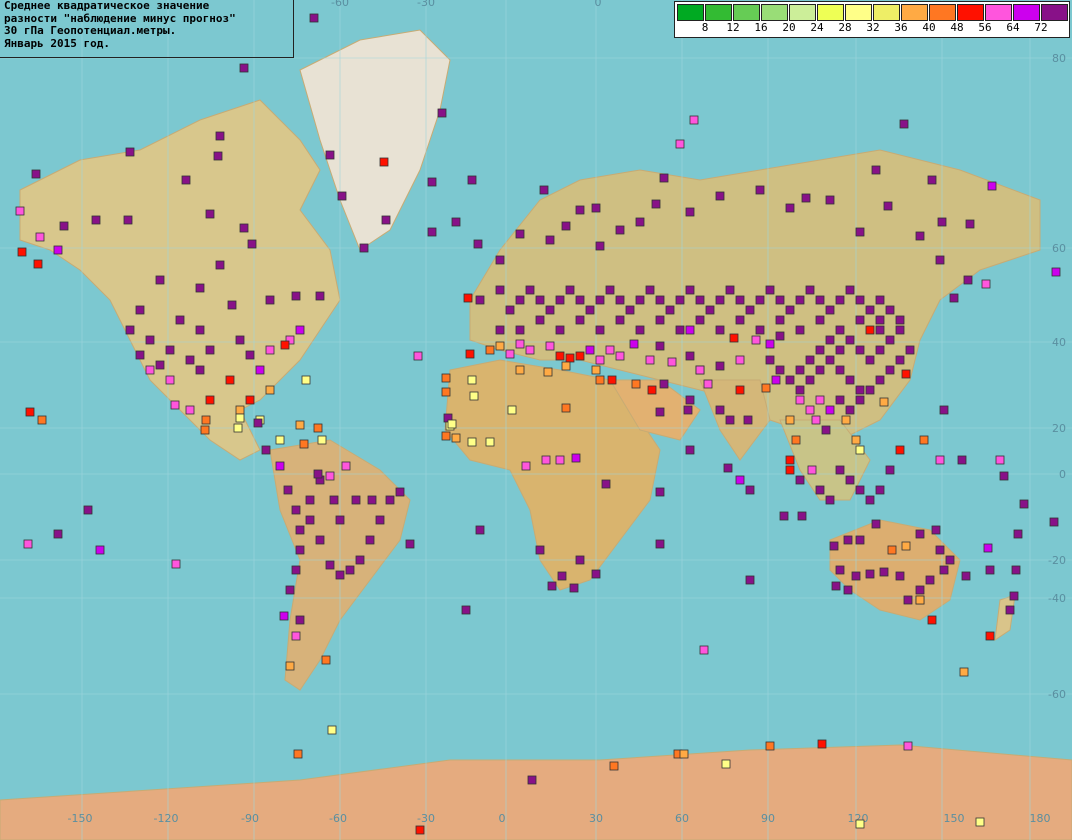  Describe the element at coordinates (1062, 474) in the screenshot. I see `latitude-label: 0` at that location.